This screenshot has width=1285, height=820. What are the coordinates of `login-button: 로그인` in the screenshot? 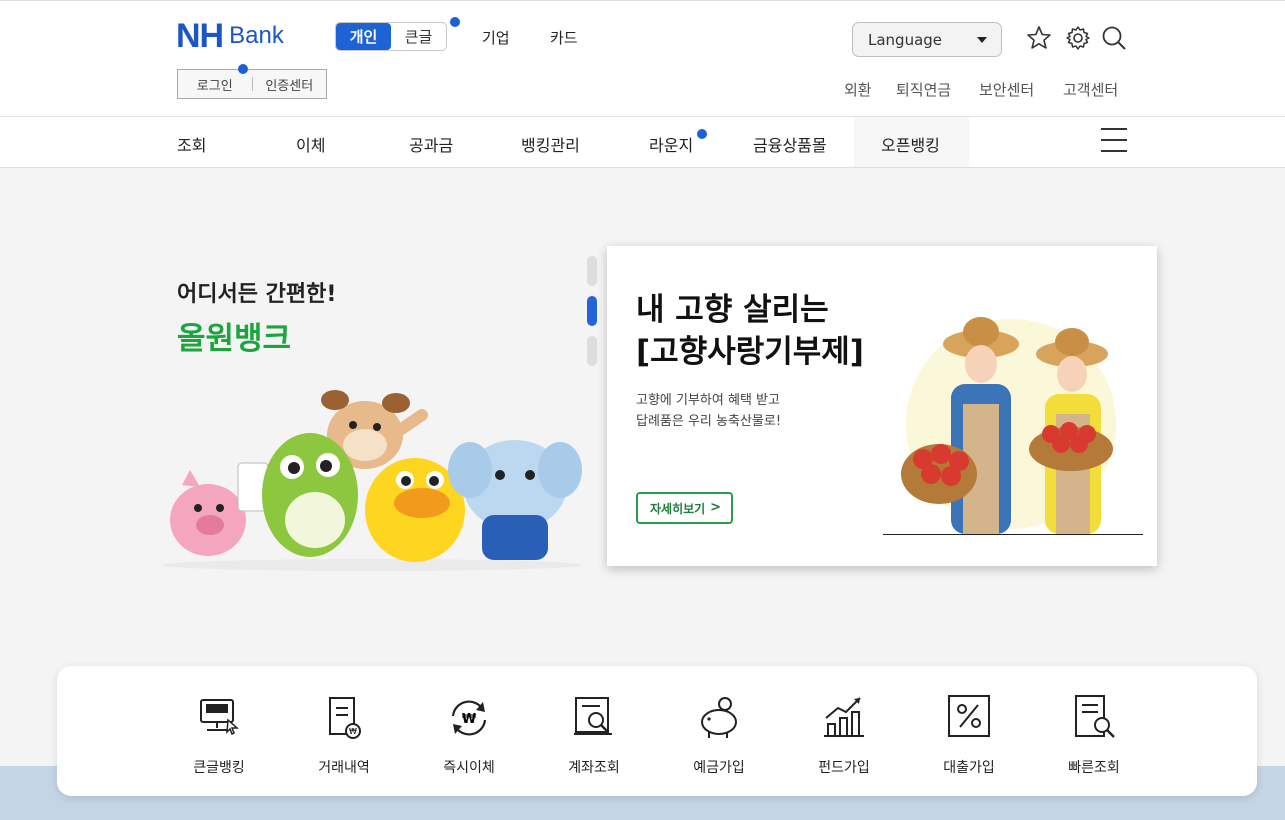 It's located at (215, 84).